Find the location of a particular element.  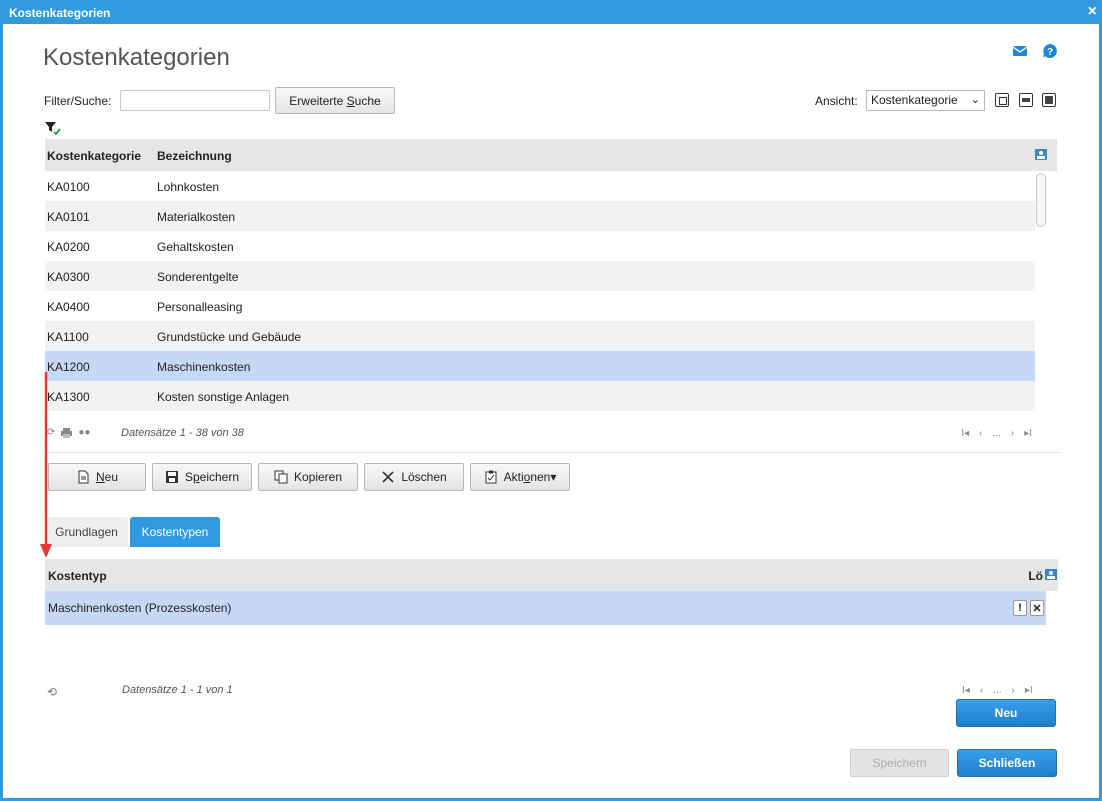

close-button: Schließen is located at coordinates (1007, 763).